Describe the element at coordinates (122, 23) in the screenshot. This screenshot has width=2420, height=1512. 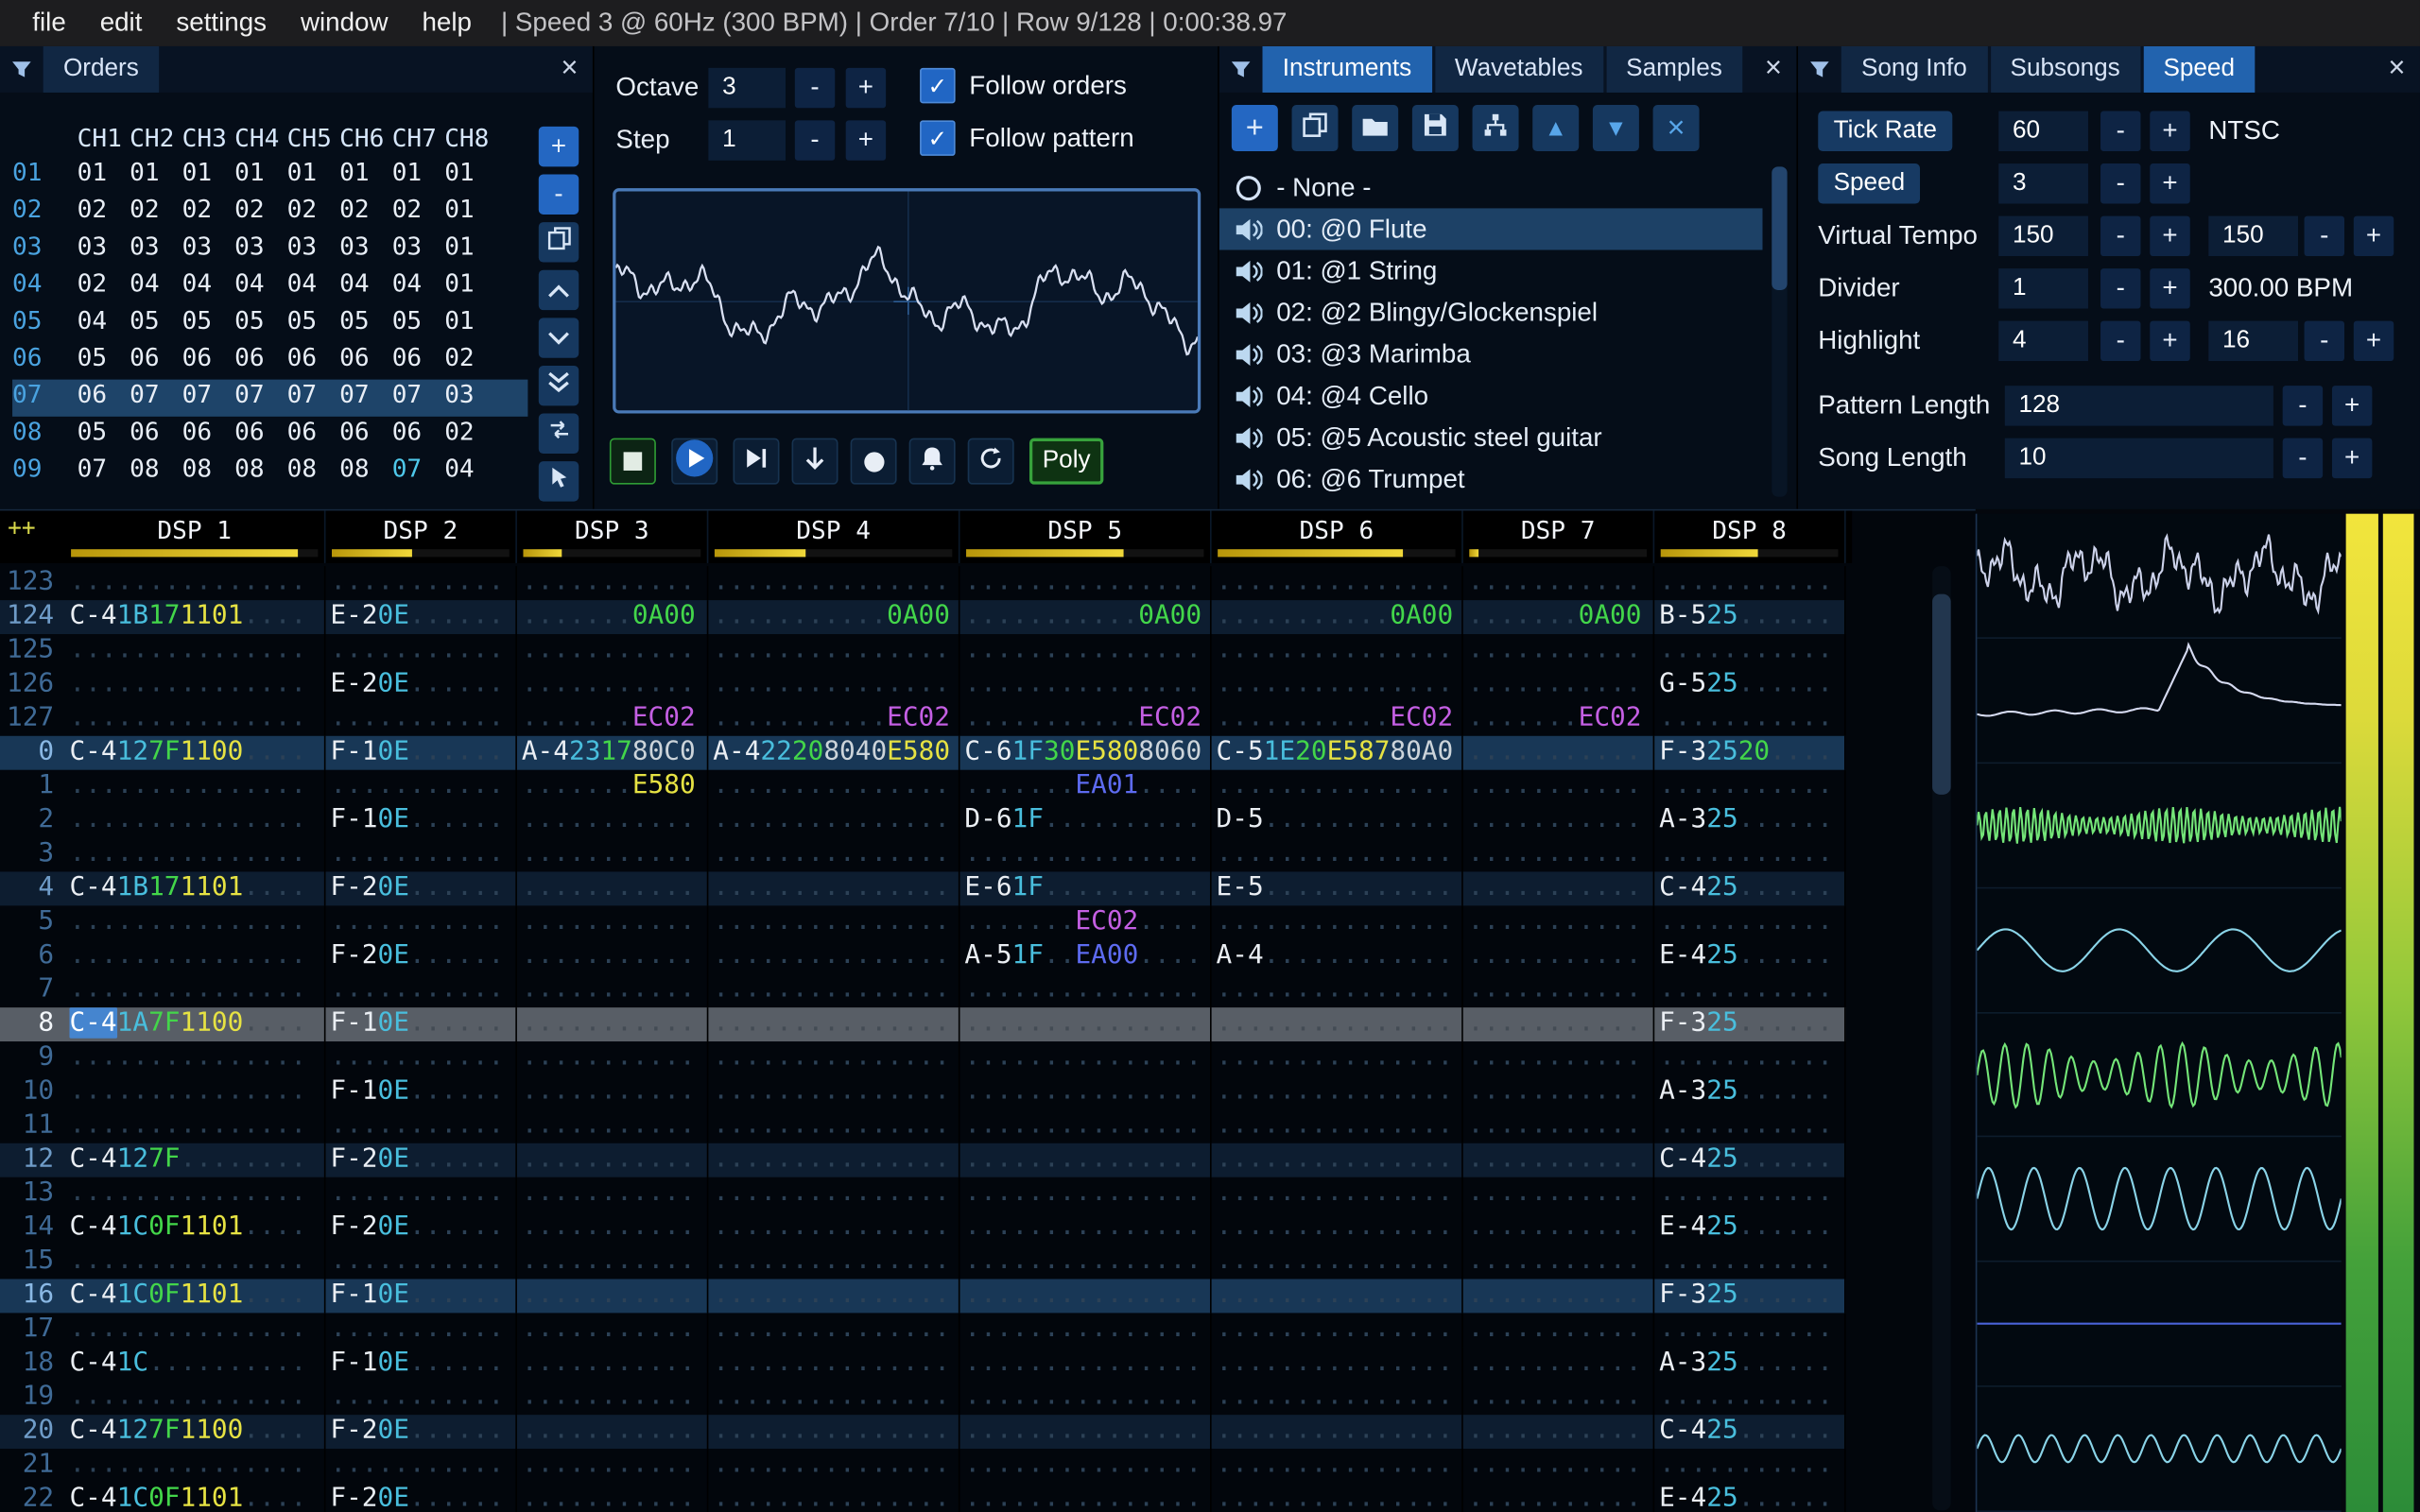
I see `menu-edit: edit` at that location.